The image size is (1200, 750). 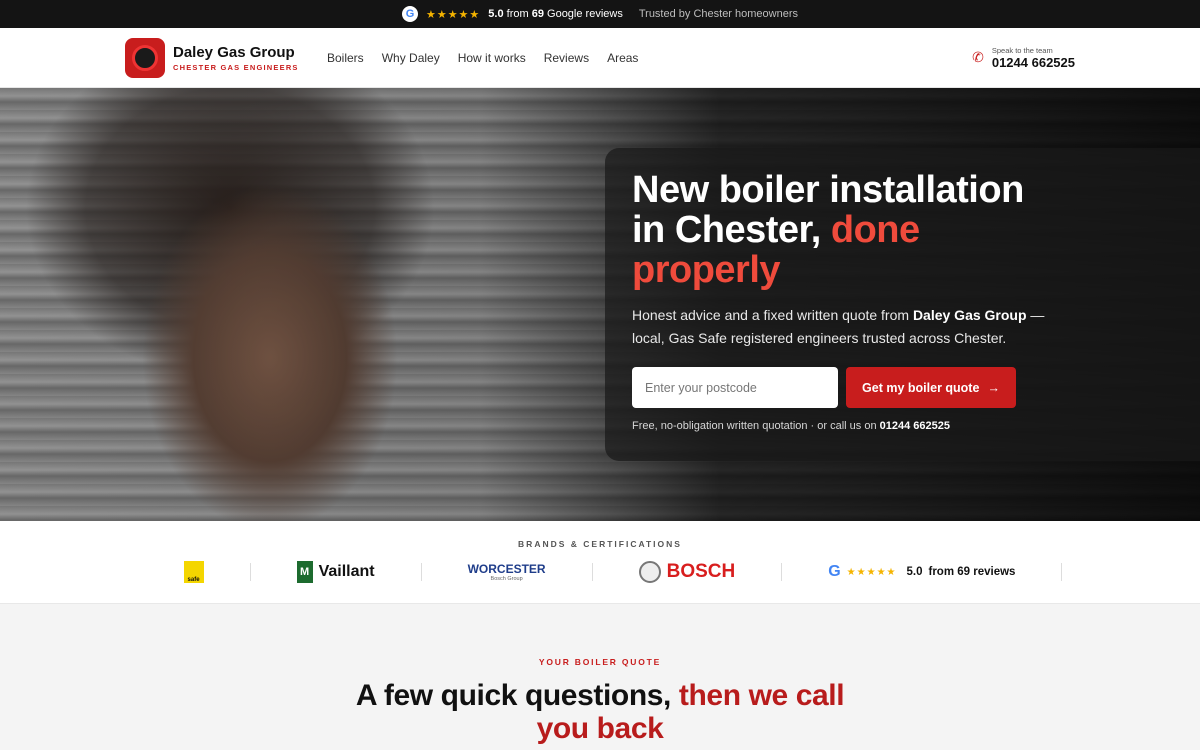 I want to click on google-reviews-count: from 69 reviews, so click(x=972, y=572).